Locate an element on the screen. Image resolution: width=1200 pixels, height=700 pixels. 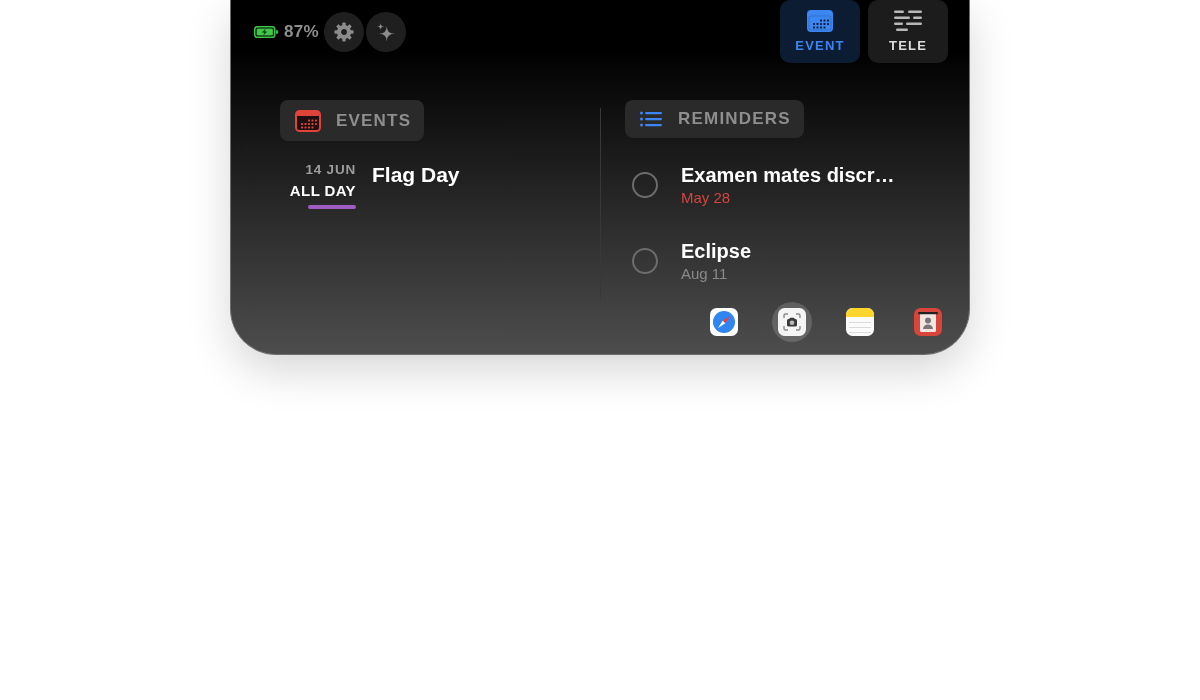
list-icon is located at coordinates (651, 119).